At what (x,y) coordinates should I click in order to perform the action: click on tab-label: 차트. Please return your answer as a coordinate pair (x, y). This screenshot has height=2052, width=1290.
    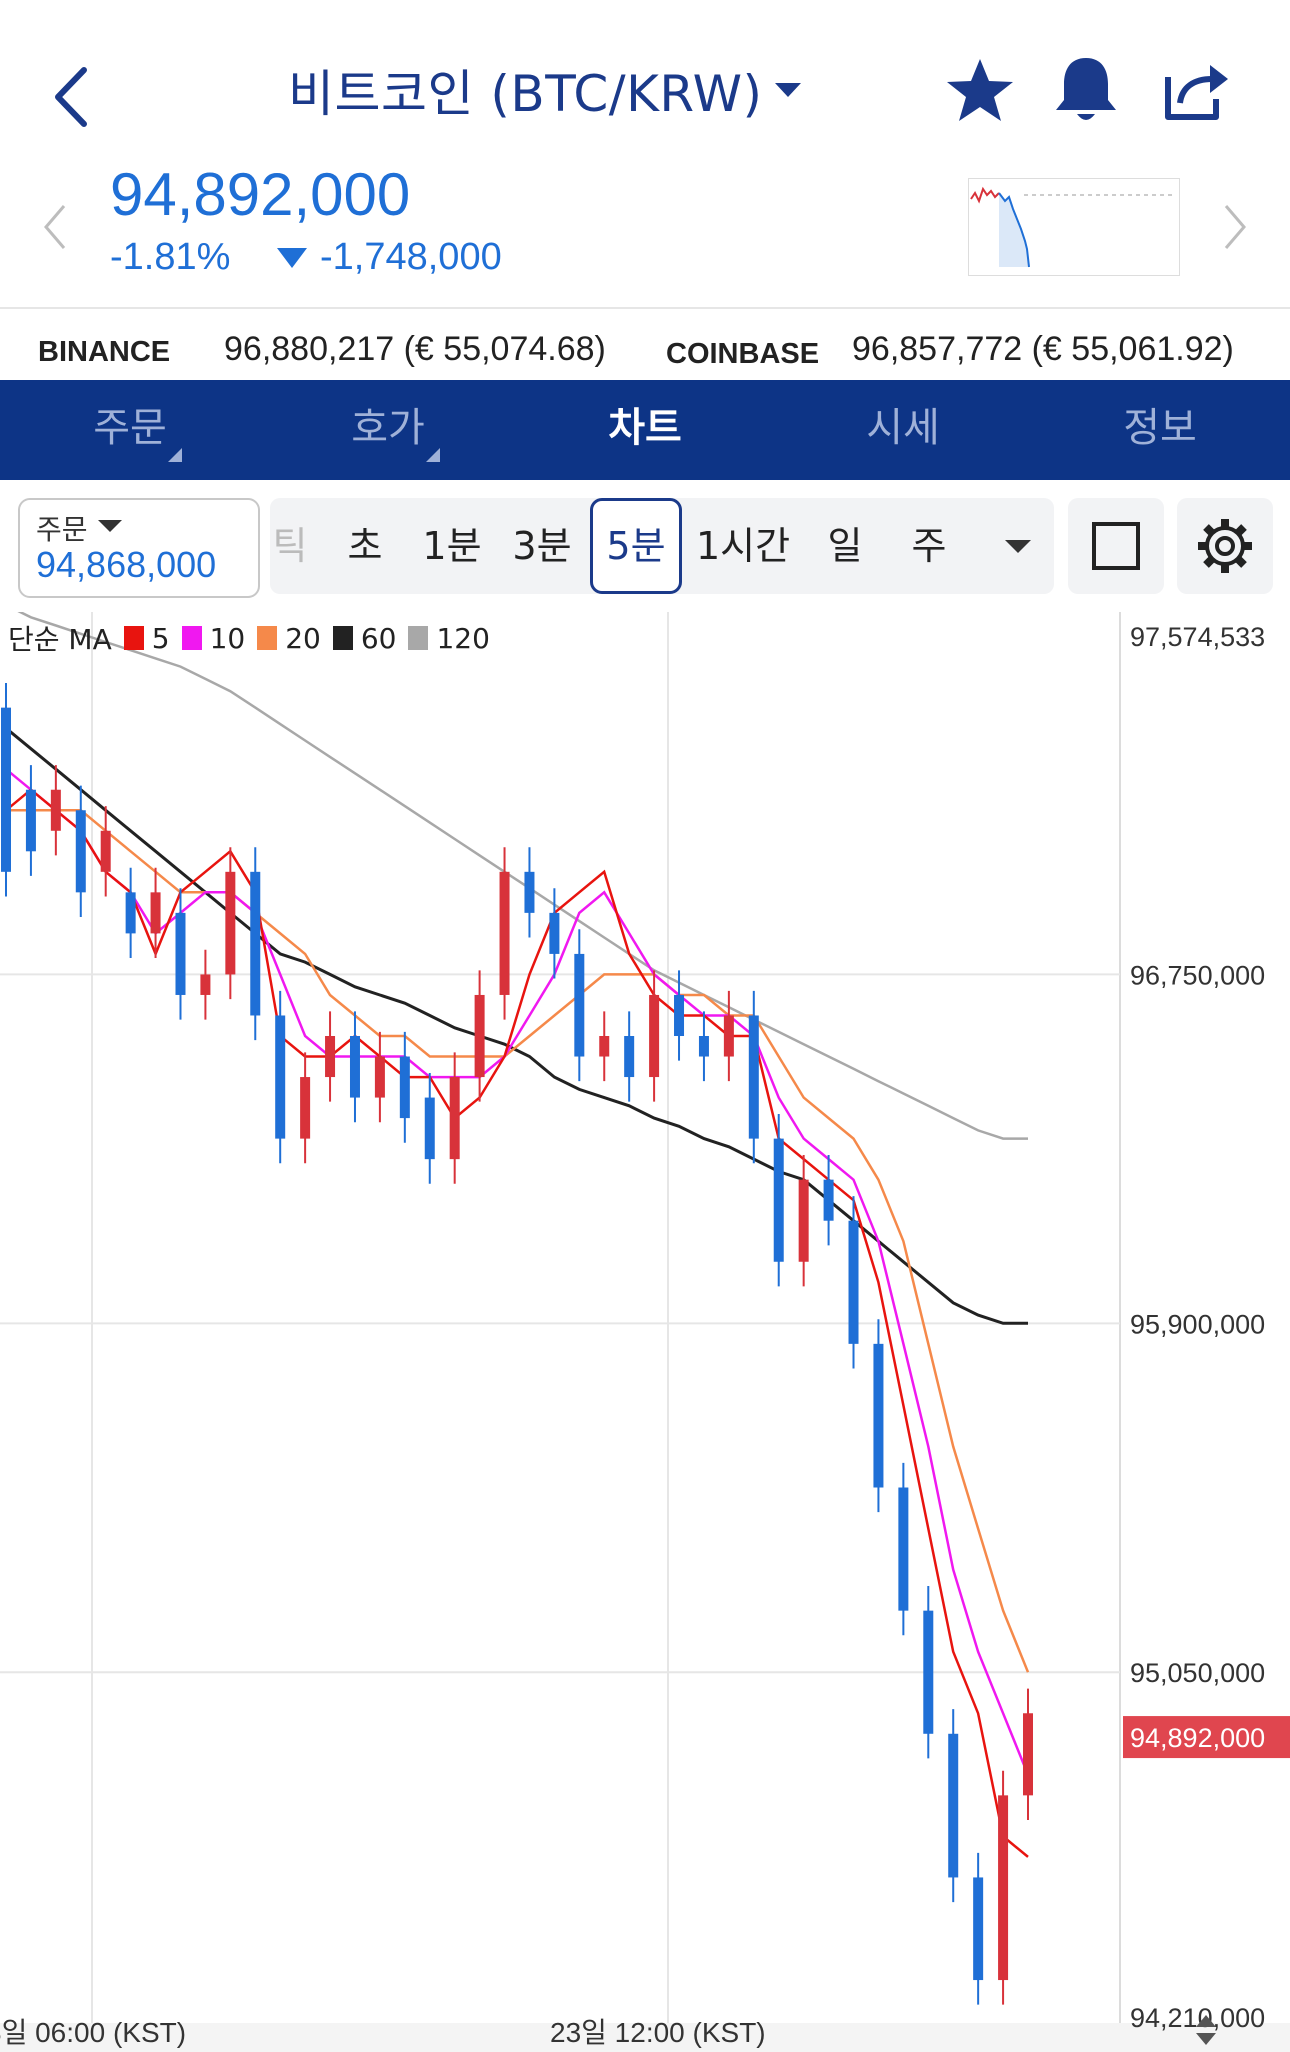
    Looking at the image, I should click on (645, 428).